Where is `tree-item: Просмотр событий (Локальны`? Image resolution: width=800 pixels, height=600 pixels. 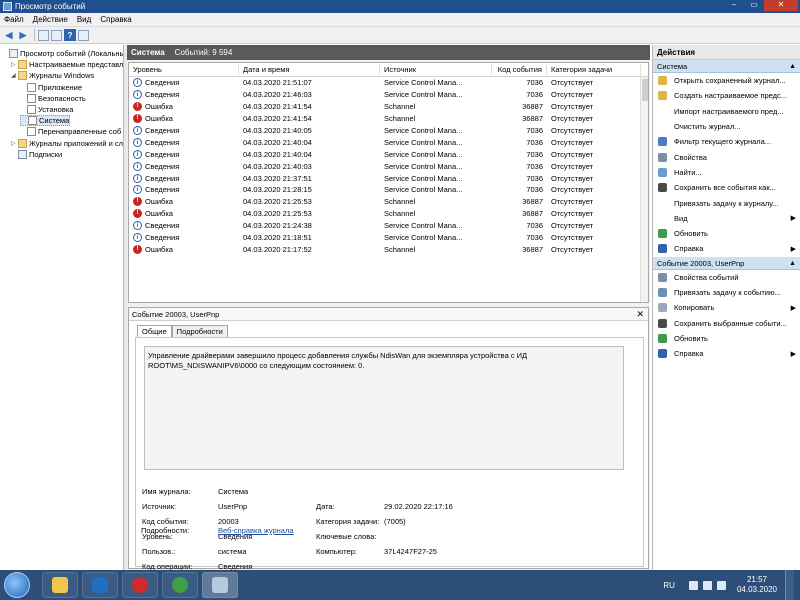 tree-item: Просмотр событий (Локальны is located at coordinates (62, 53).